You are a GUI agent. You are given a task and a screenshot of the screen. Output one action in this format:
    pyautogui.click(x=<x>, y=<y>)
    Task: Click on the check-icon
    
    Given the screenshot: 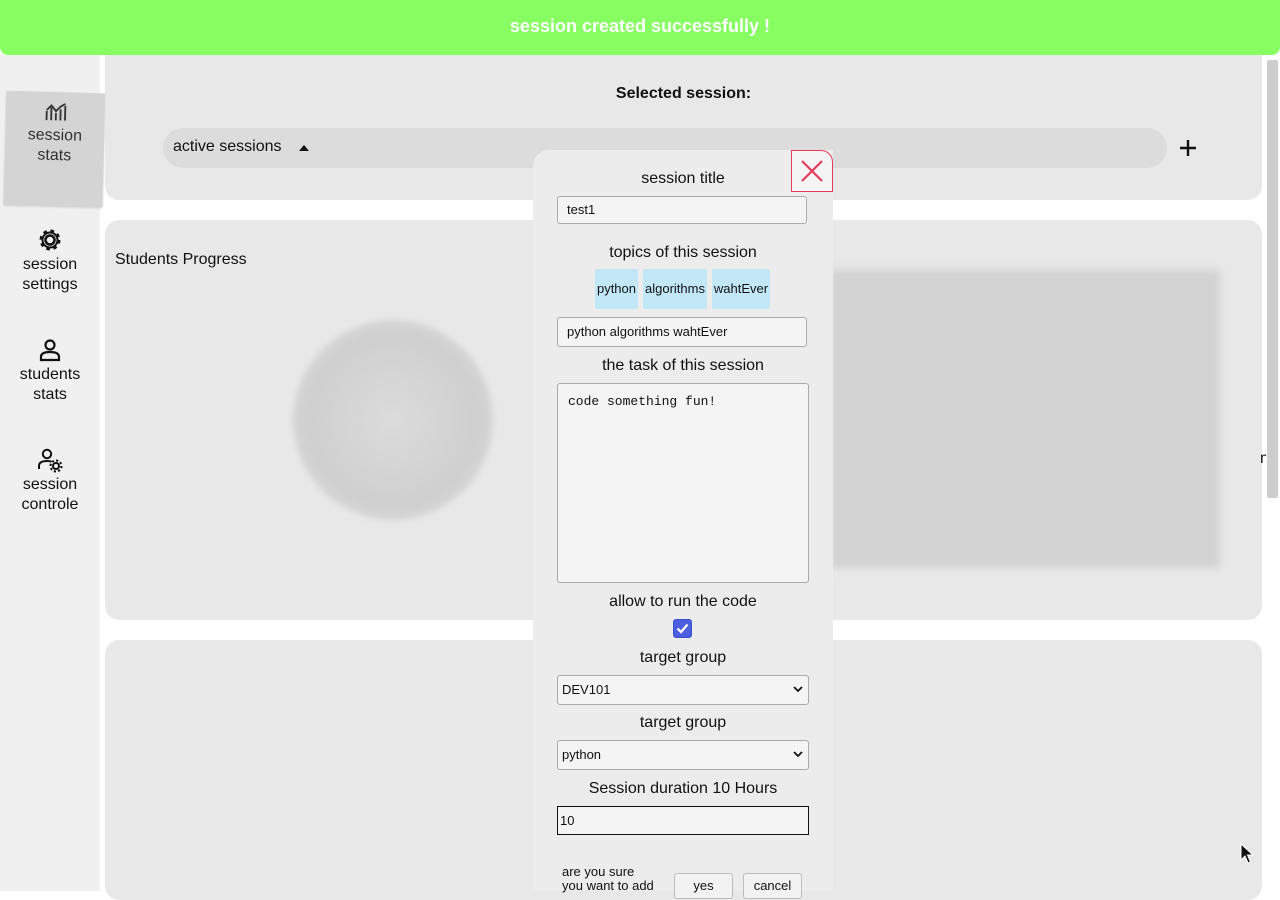 What is the action you would take?
    pyautogui.click(x=682, y=628)
    